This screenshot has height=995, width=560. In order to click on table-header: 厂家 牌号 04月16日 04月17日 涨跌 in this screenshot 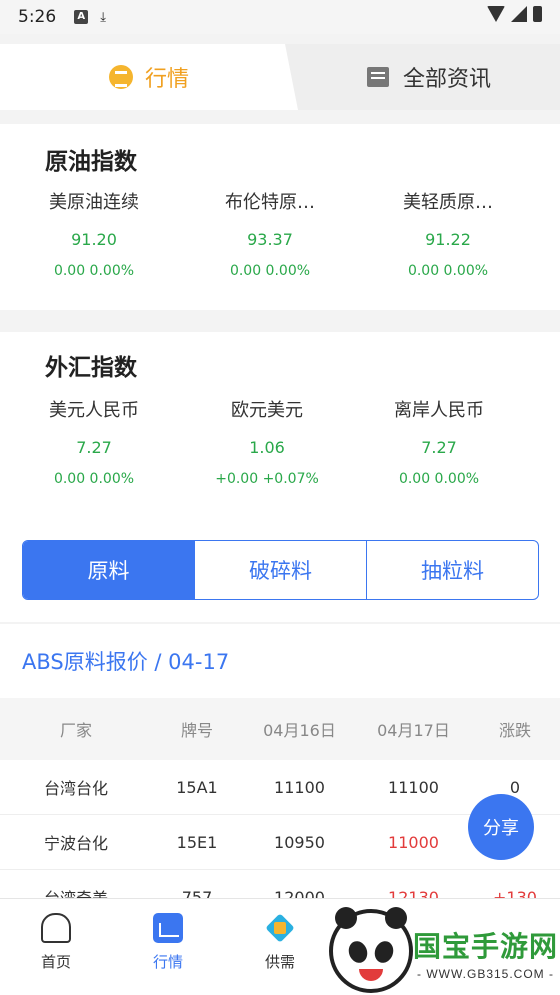, I will do `click(280, 729)`.